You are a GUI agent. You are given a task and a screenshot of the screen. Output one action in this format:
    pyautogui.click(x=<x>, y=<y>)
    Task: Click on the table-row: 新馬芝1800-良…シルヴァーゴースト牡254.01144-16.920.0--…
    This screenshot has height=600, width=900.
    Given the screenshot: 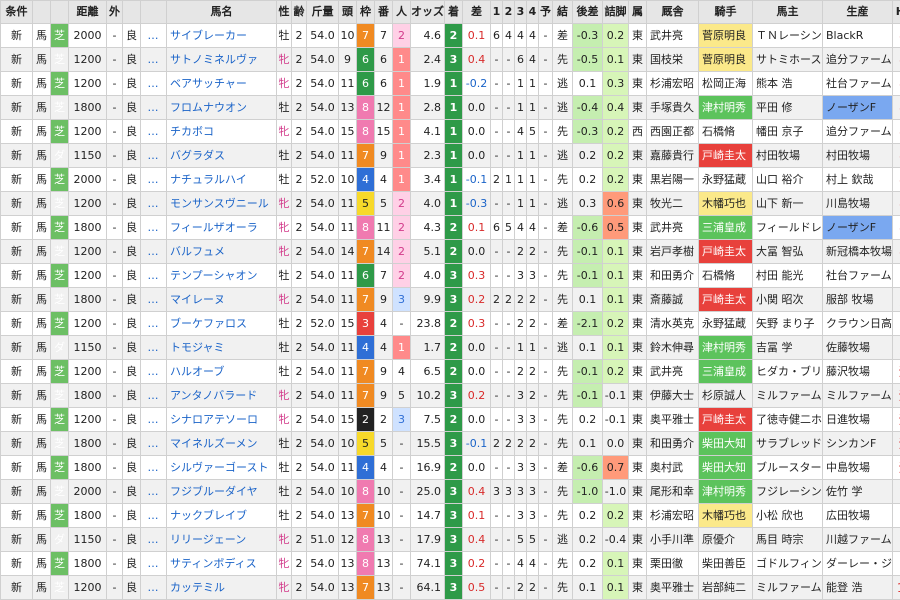 What is the action you would take?
    pyautogui.click(x=450, y=468)
    